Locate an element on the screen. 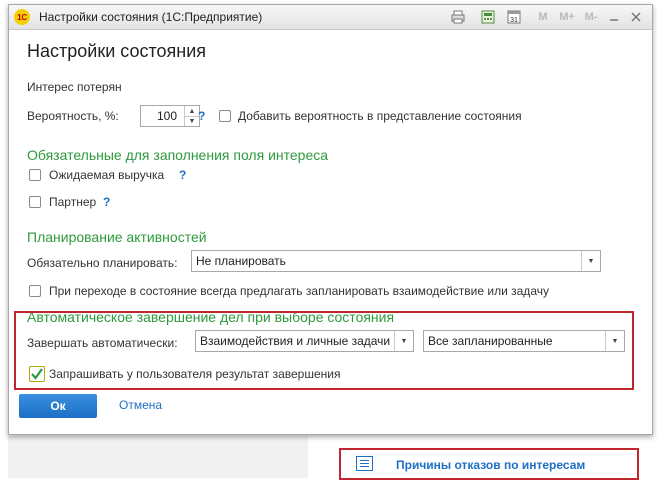 The image size is (657, 483). probability-label: Вероятность, %: is located at coordinates (73, 116).